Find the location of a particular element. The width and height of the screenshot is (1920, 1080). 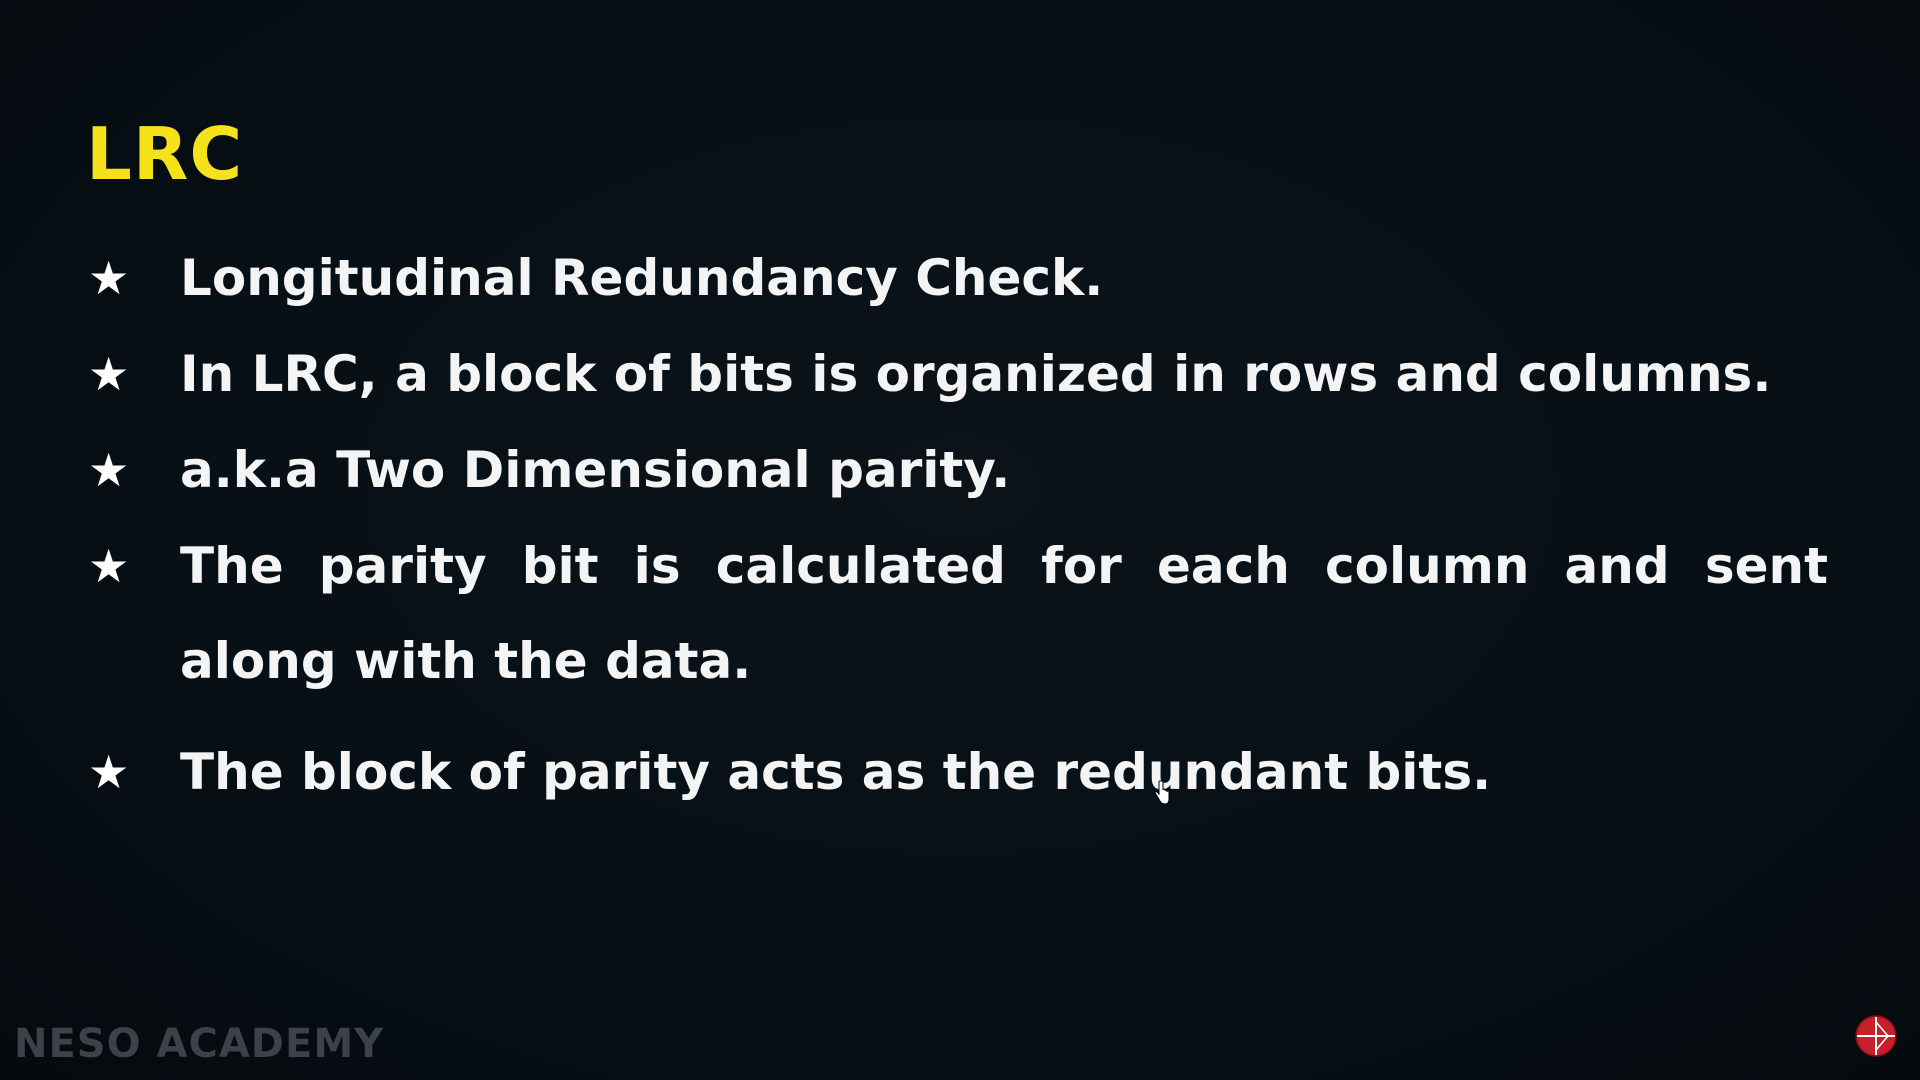

list-item: ★ Longitudinal Redundancy Check. is located at coordinates (968, 278).